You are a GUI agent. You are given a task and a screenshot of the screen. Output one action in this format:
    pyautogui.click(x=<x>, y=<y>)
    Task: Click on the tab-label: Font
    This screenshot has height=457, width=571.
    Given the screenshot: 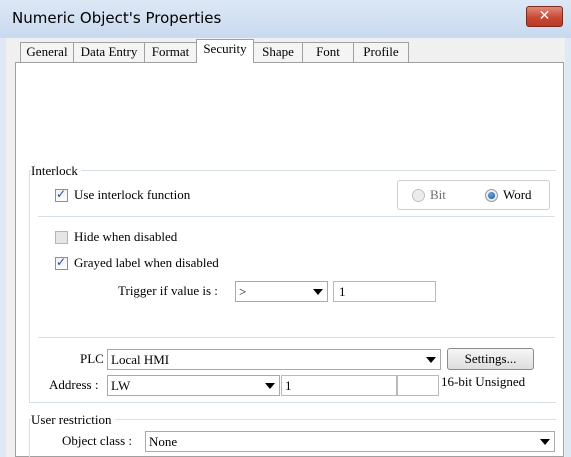 What is the action you would take?
    pyautogui.click(x=328, y=51)
    